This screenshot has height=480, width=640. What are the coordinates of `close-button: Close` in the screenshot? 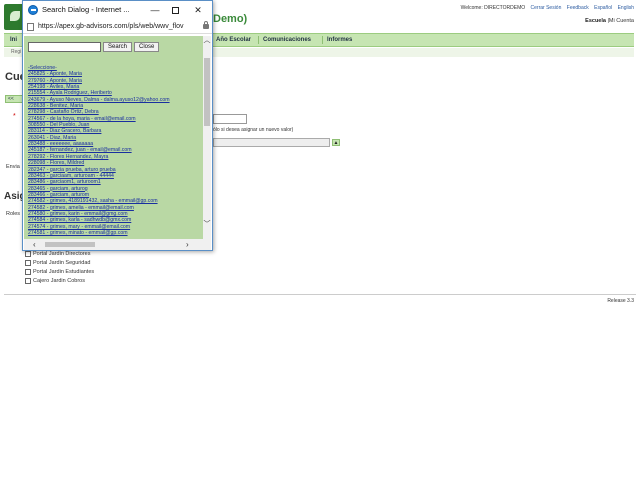 It's located at (147, 47).